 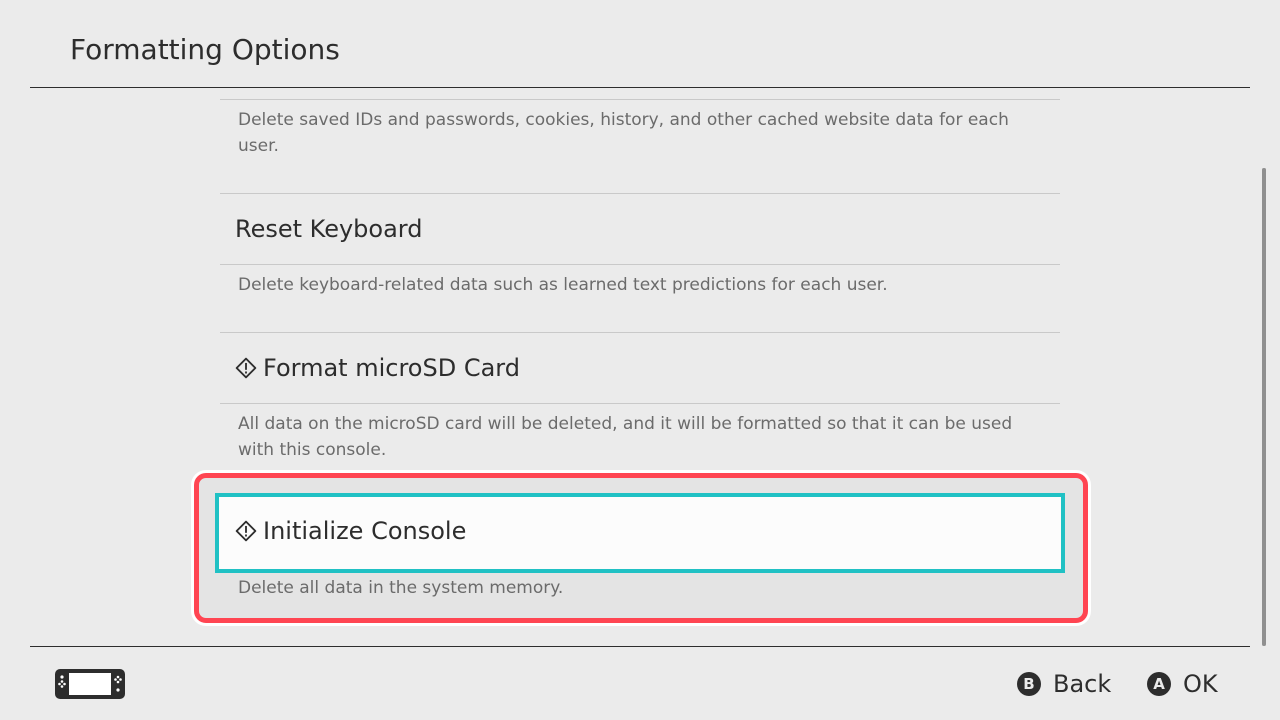 I want to click on initialize-console-option: Initialize Console, so click(x=640, y=533).